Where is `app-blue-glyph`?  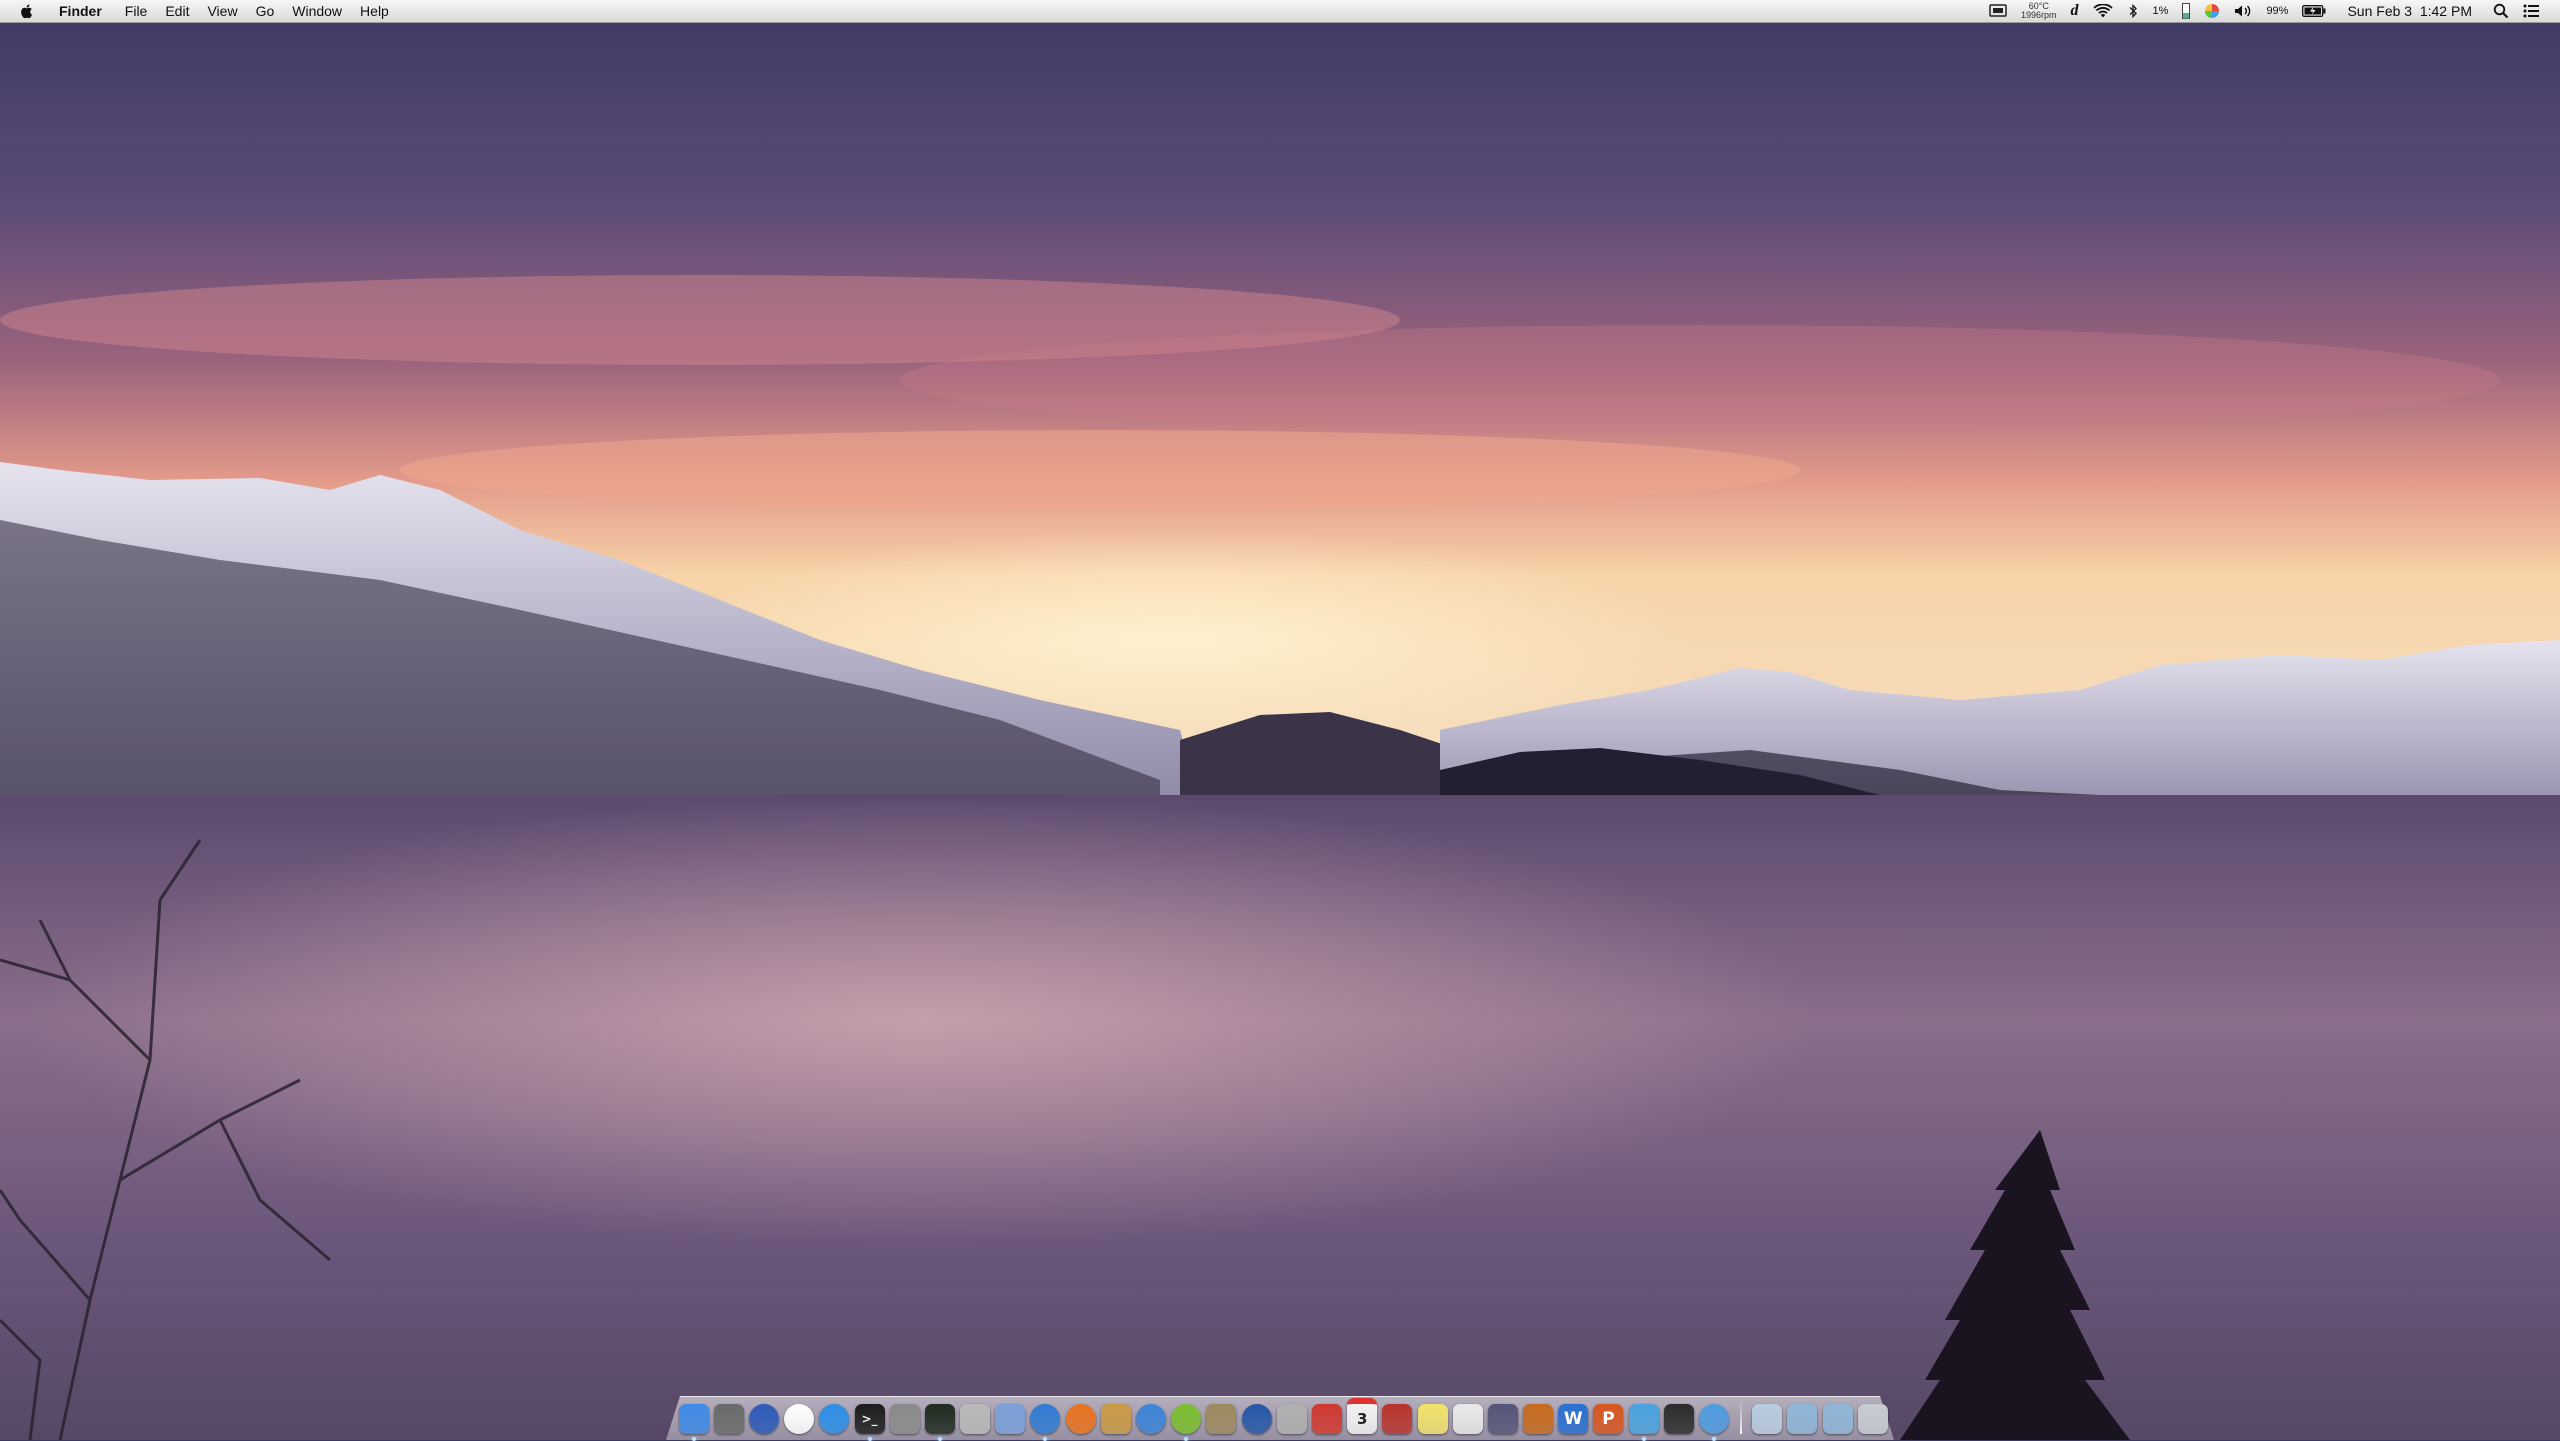 app-blue-glyph is located at coordinates (1151, 1419).